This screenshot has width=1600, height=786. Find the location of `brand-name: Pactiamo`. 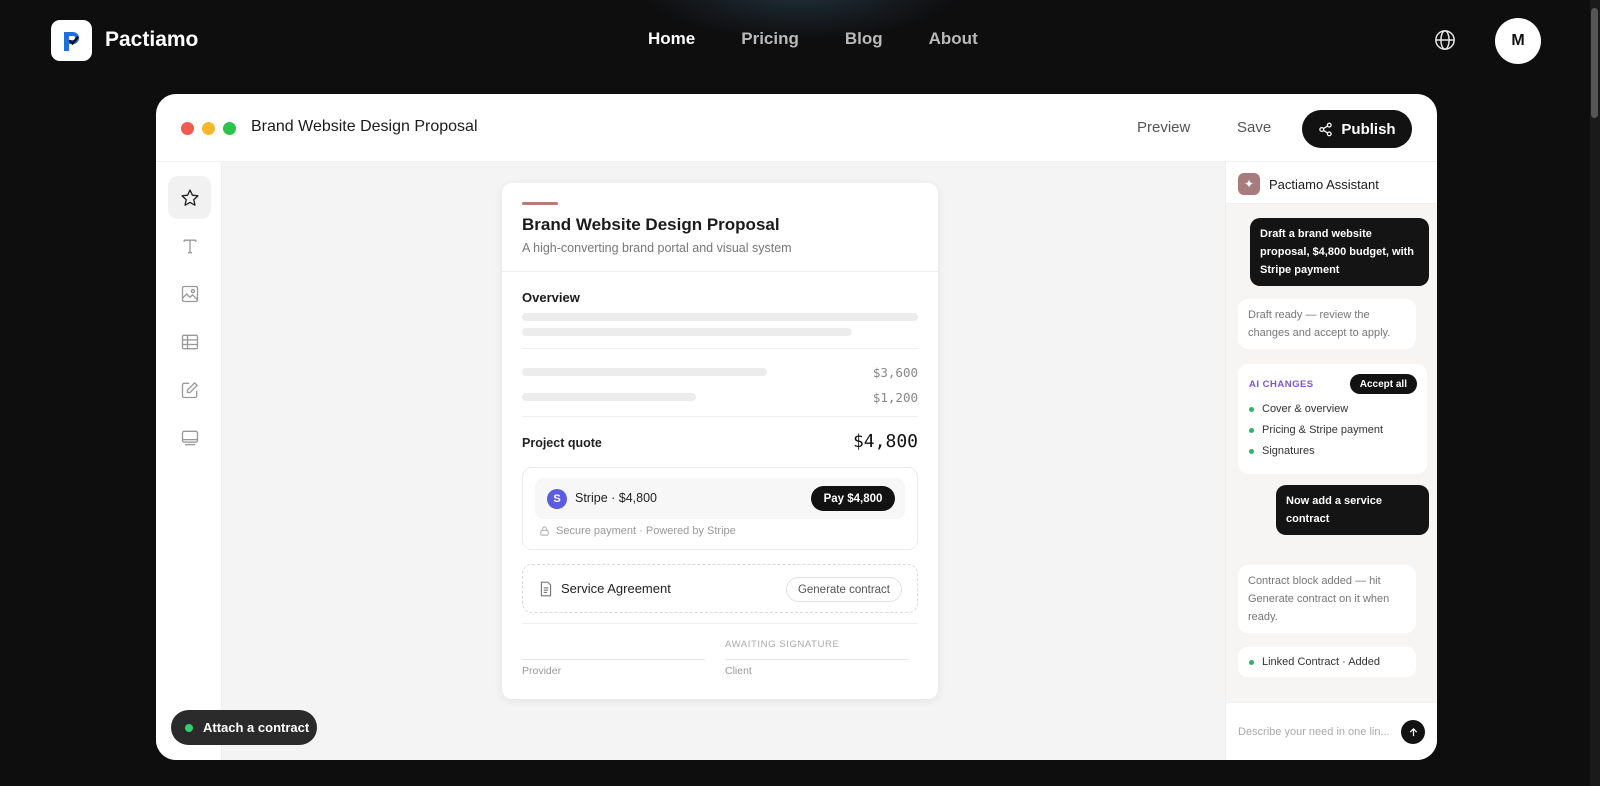

brand-name: Pactiamo is located at coordinates (151, 40).